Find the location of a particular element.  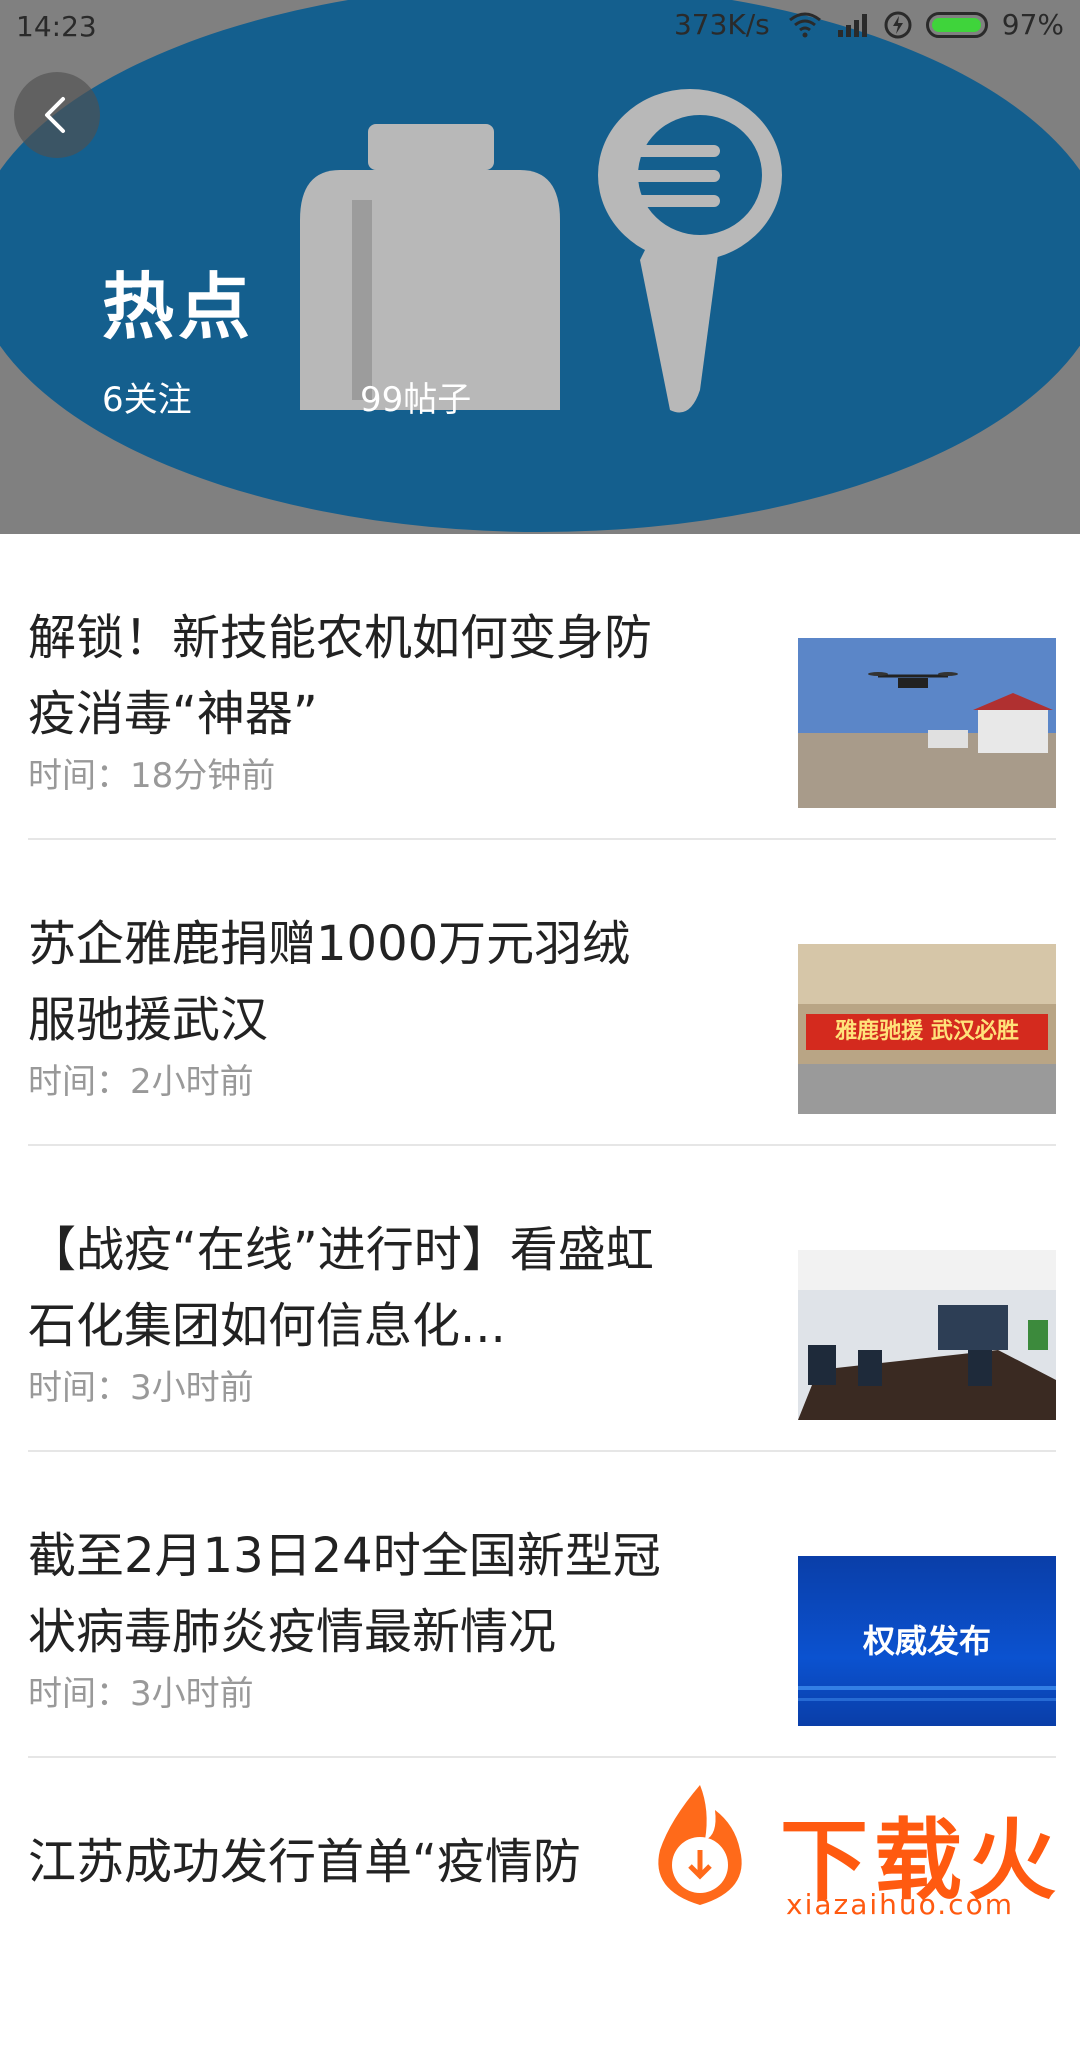

network-speed: 373K/s is located at coordinates (721, 24).